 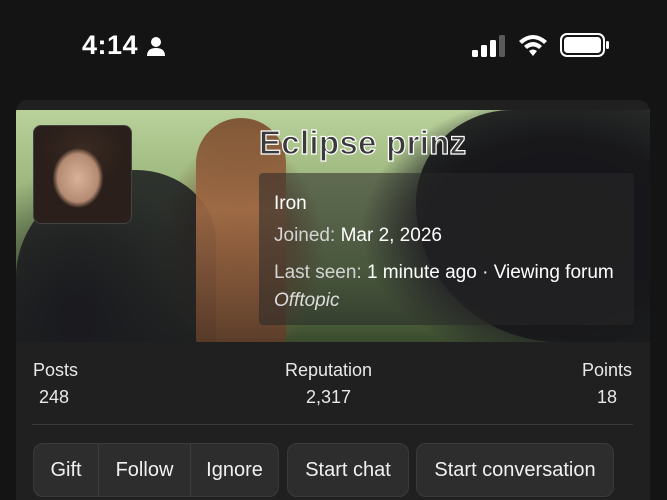 I want to click on stat-points-value: 18, so click(x=607, y=397).